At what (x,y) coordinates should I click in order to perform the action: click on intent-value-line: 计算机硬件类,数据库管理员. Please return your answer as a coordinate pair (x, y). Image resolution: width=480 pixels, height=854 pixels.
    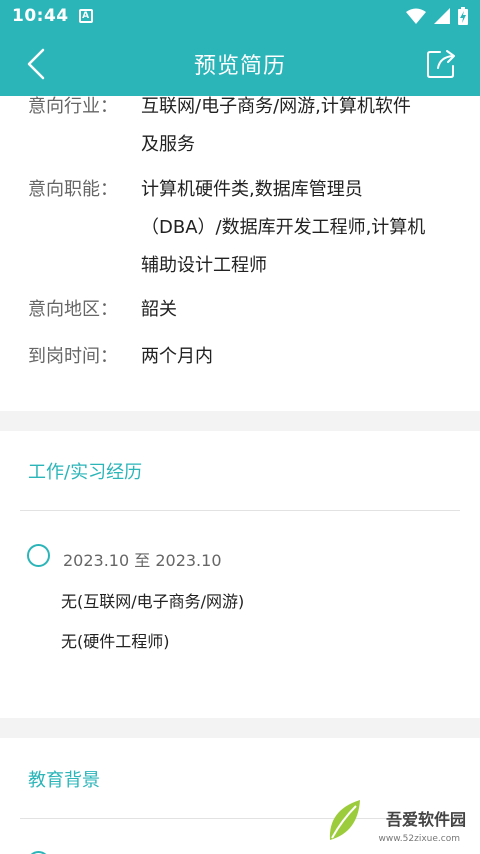
    Looking at the image, I should click on (252, 189).